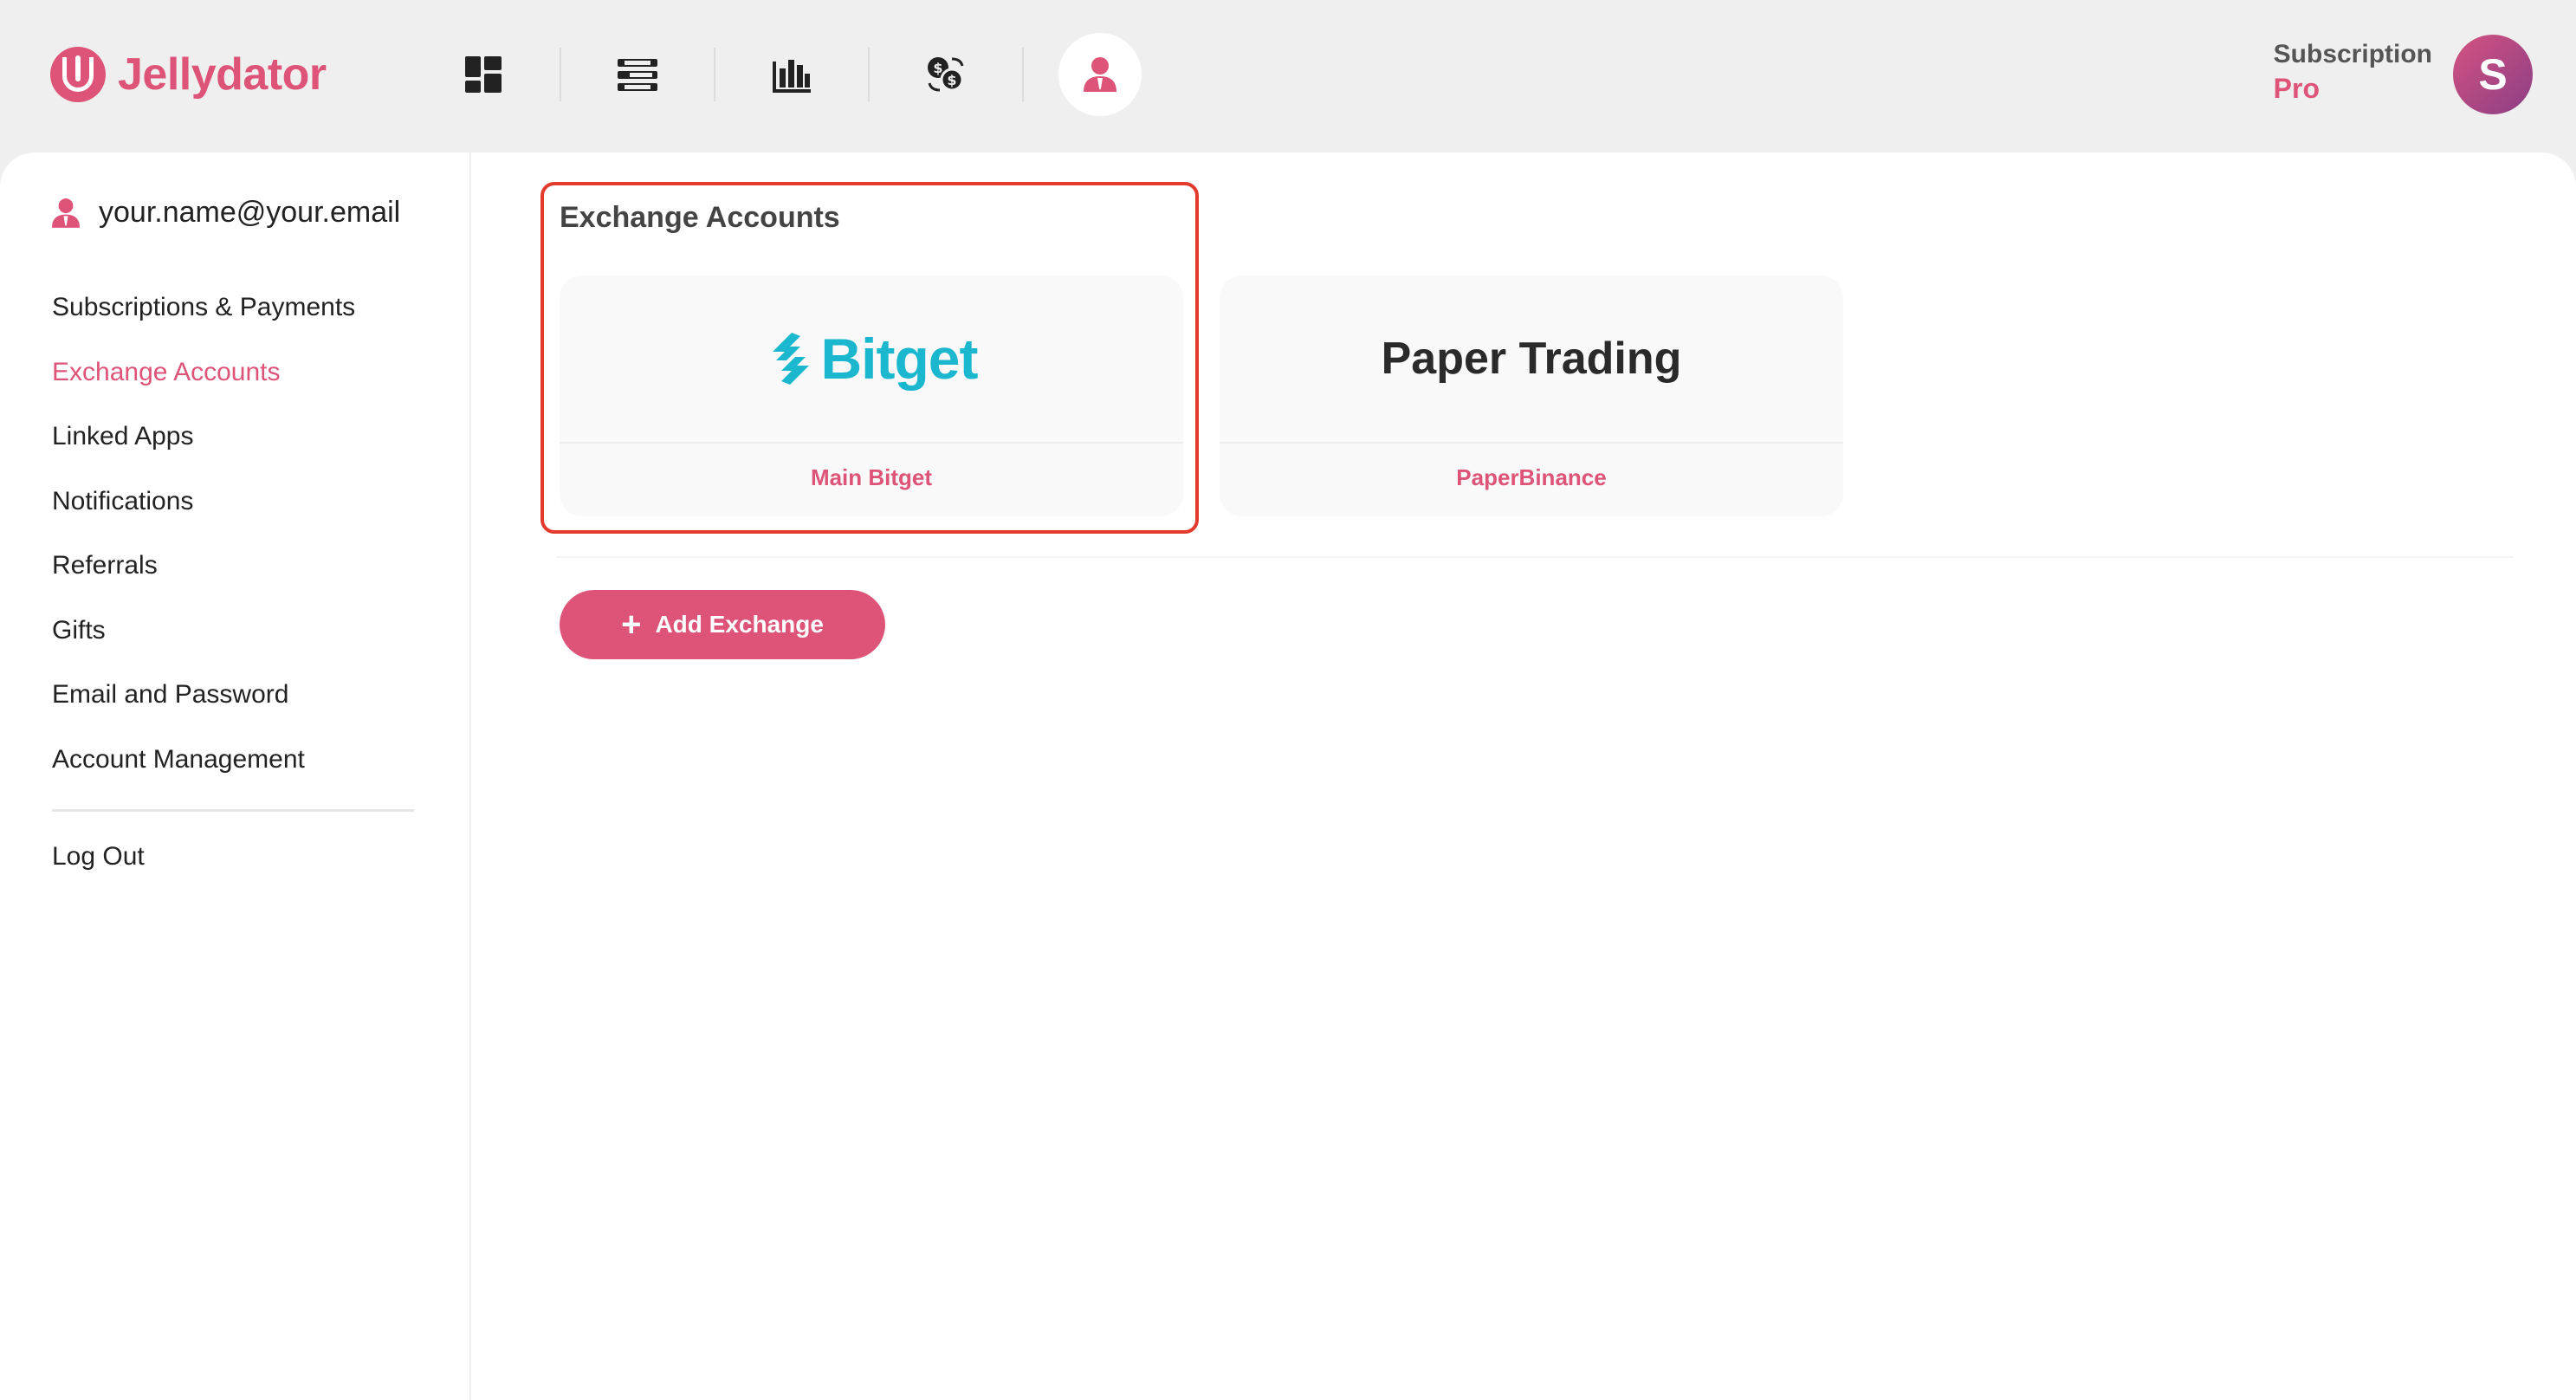 The height and width of the screenshot is (1400, 2576). Describe the element at coordinates (203, 580) in the screenshot. I see `sidebar-item-referrals: Referrals` at that location.